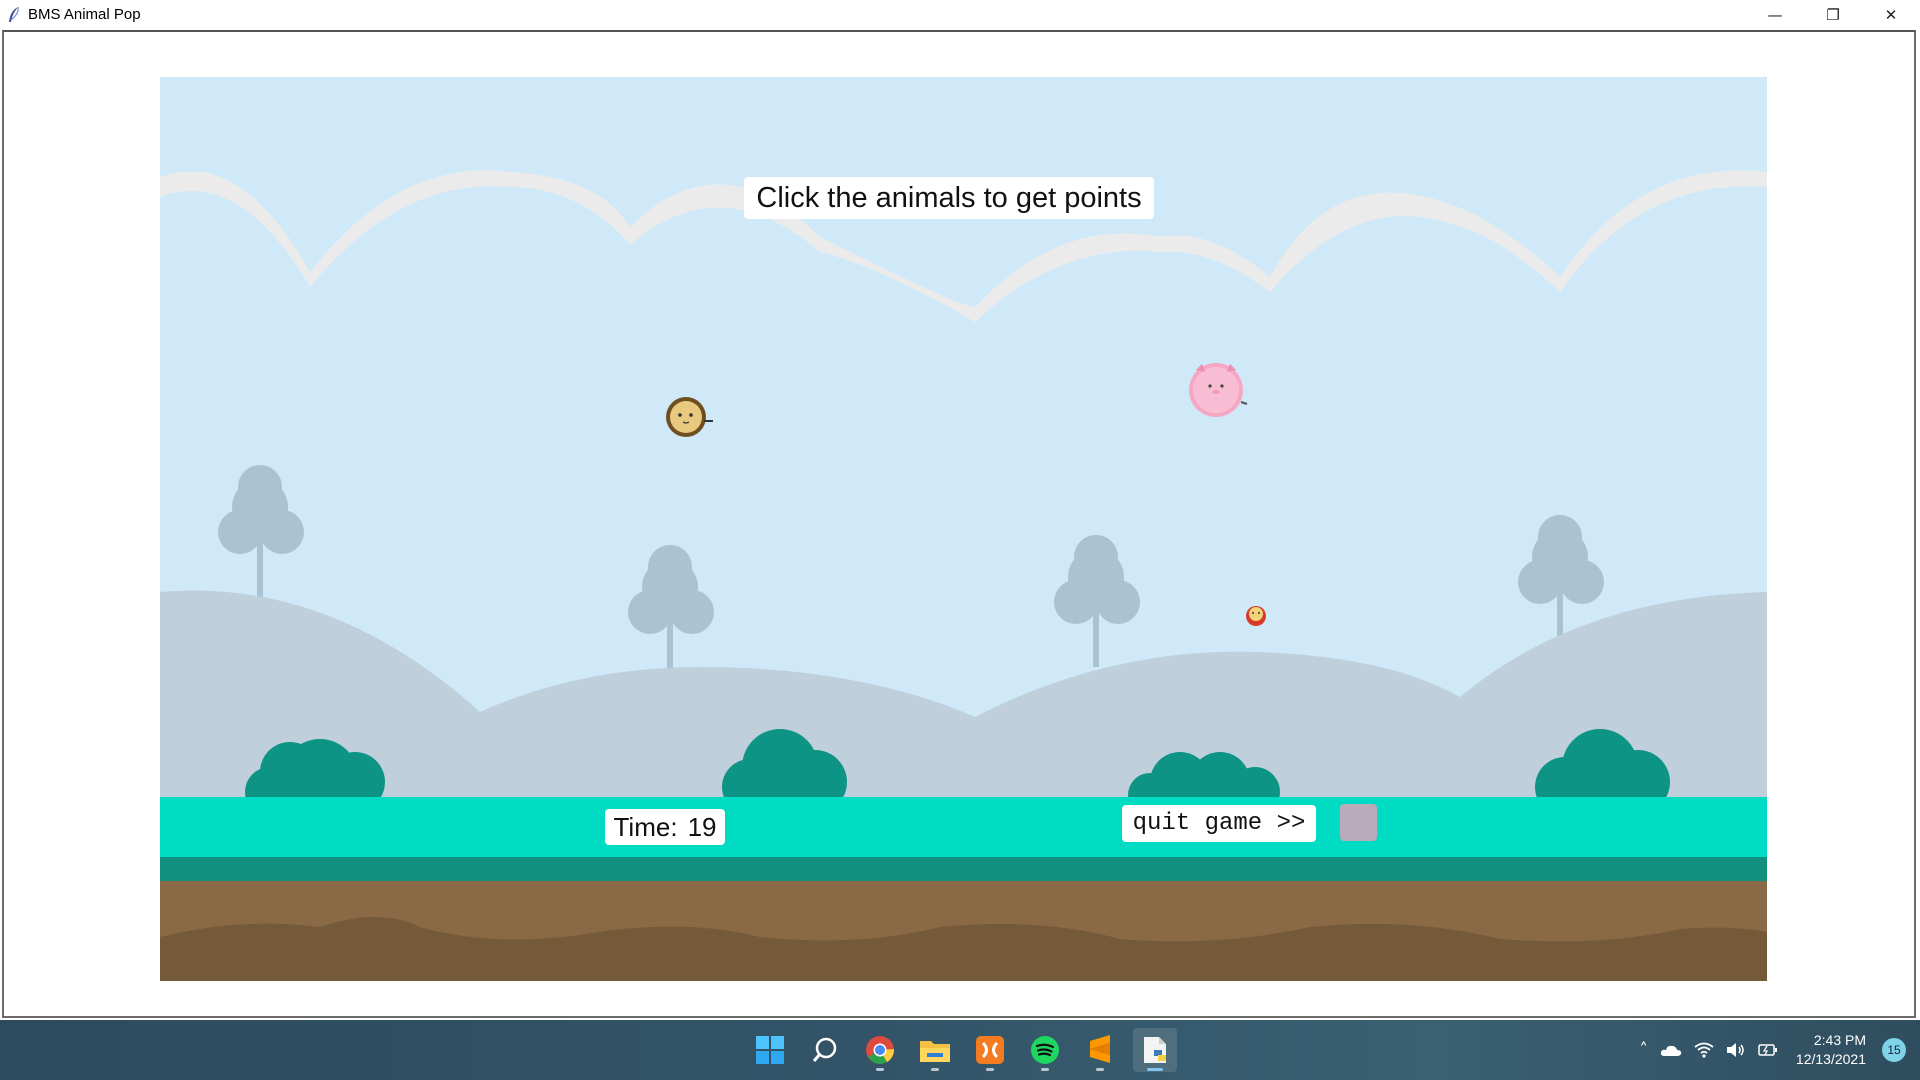 The width and height of the screenshot is (1920, 1080). What do you see at coordinates (880, 1050) in the screenshot?
I see `chrome-icon` at bounding box center [880, 1050].